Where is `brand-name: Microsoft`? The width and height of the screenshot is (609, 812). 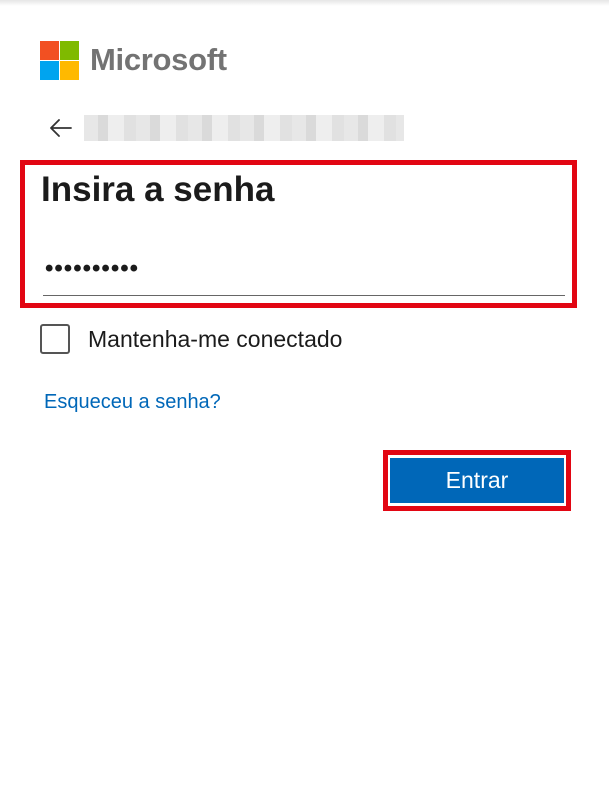 brand-name: Microsoft is located at coordinates (158, 59).